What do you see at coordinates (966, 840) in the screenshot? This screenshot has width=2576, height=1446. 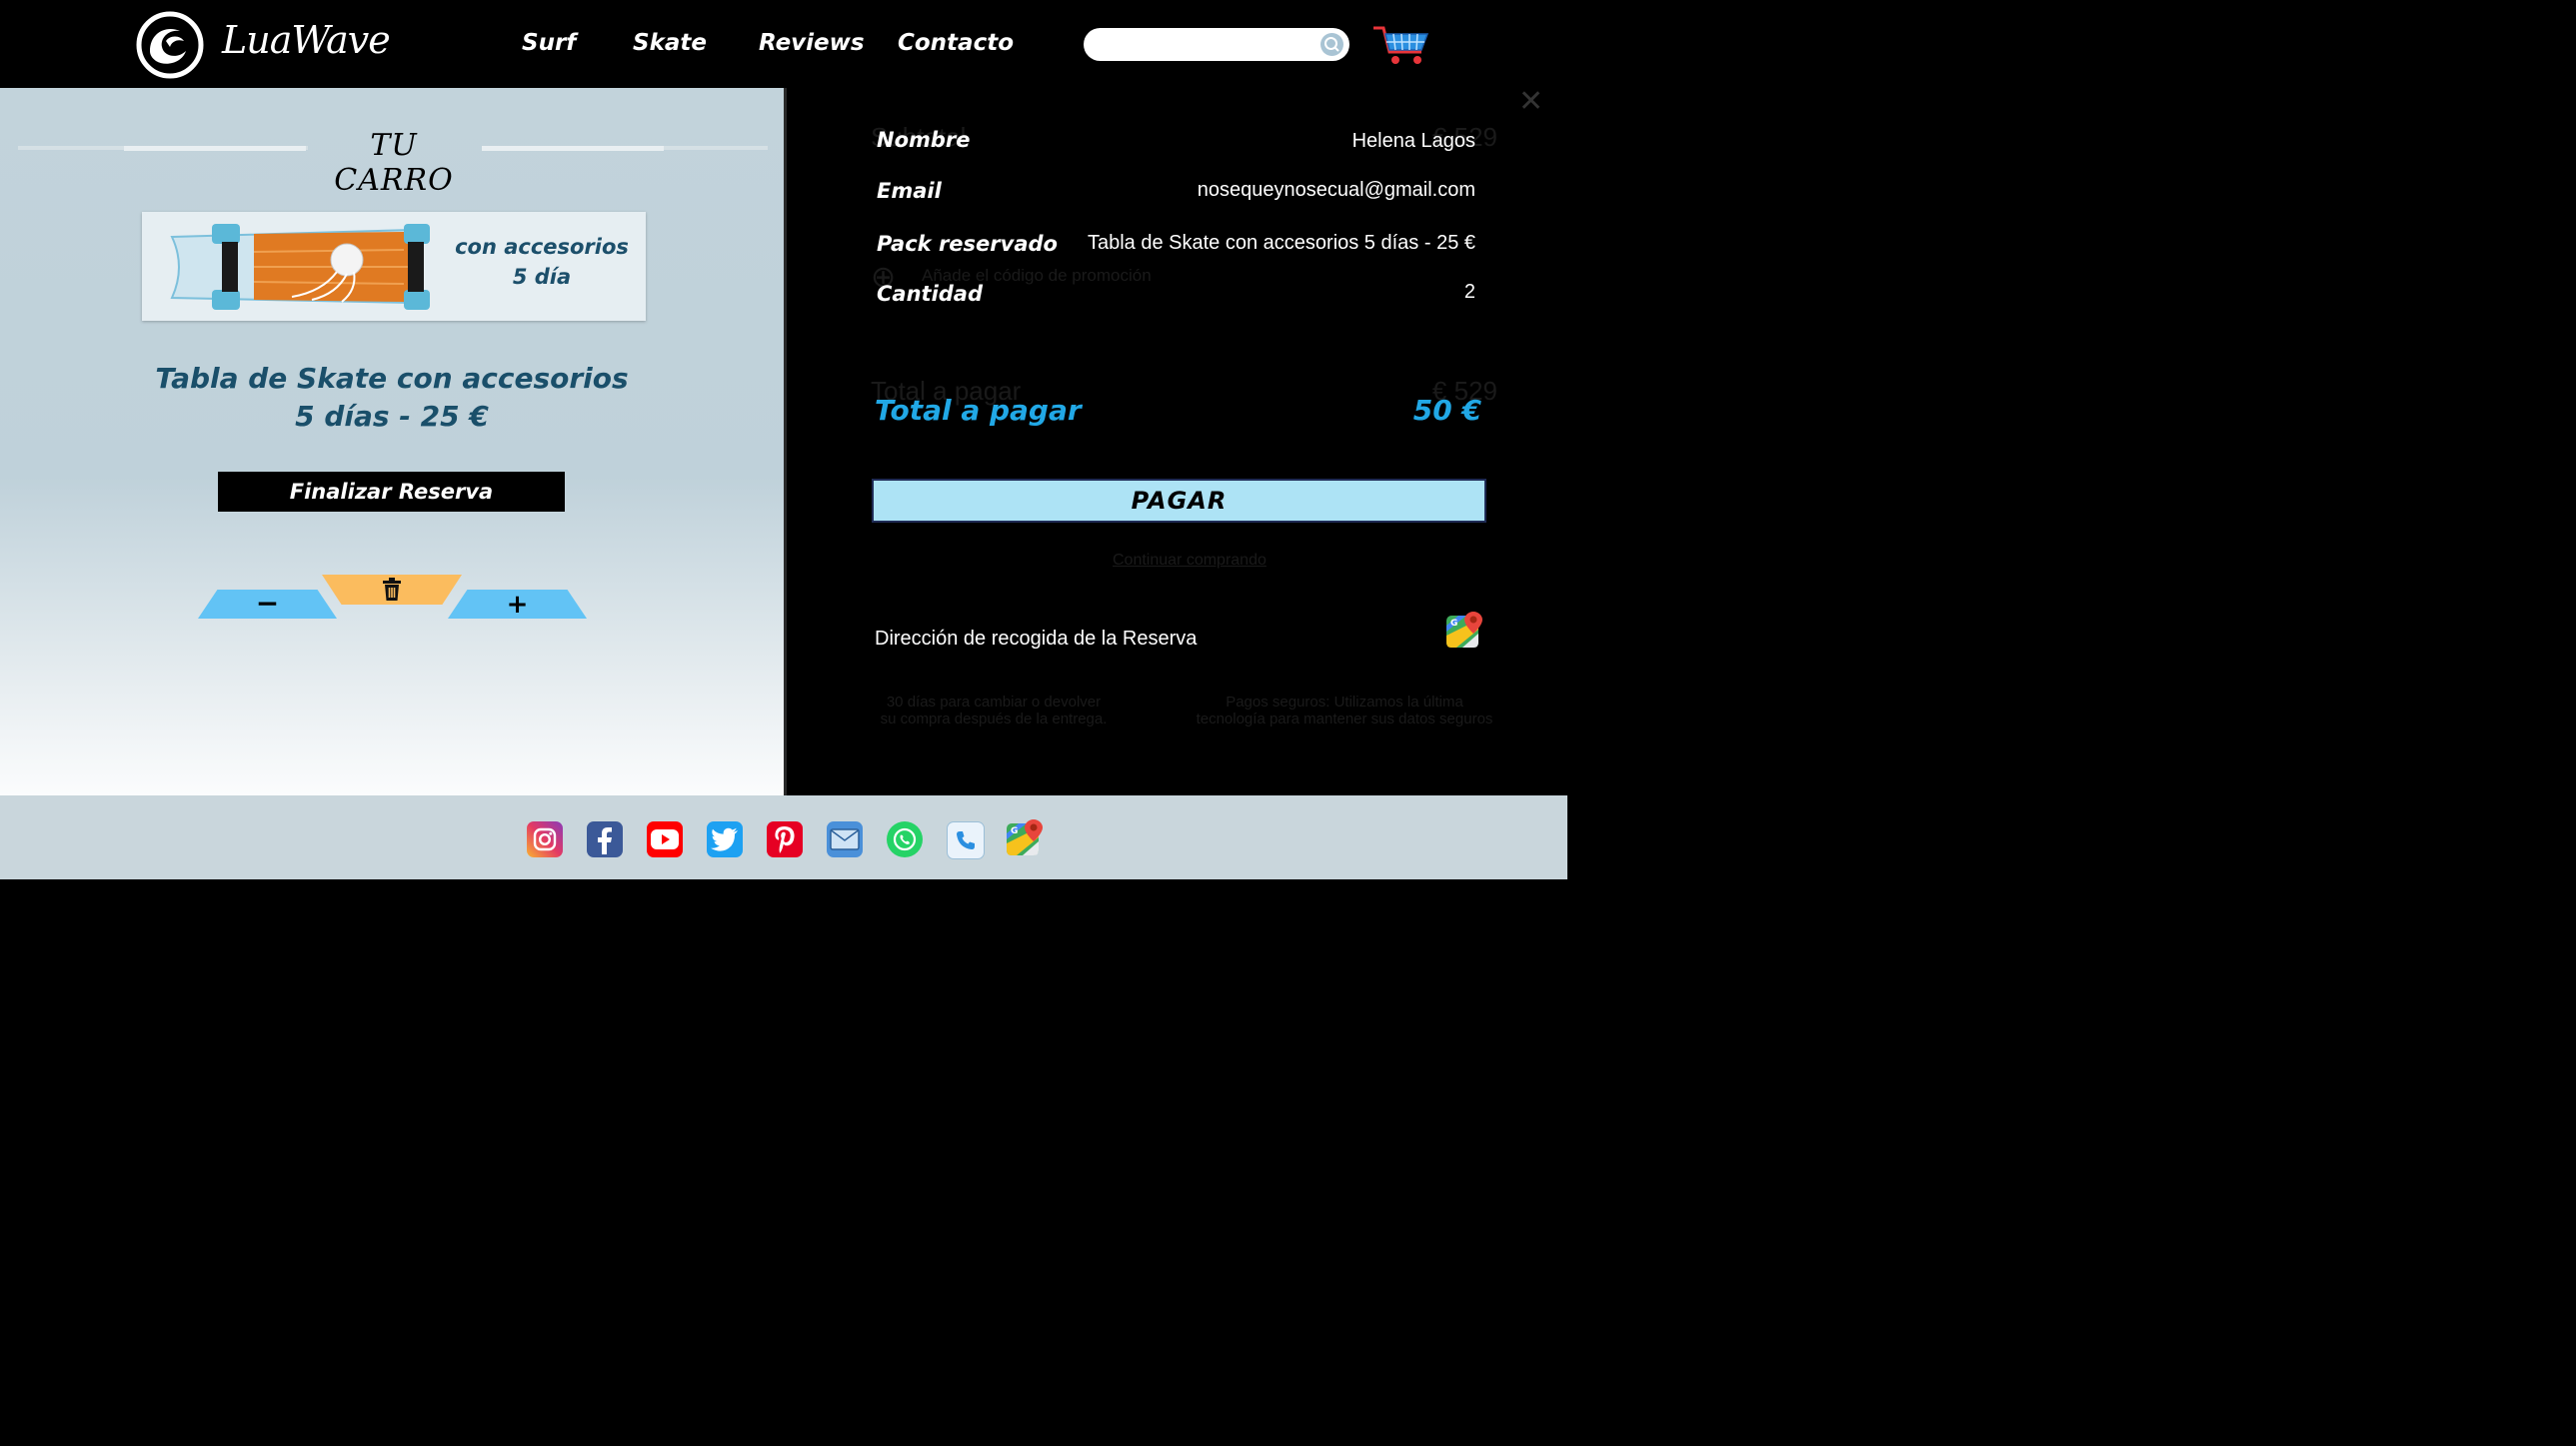 I see `phone-icon` at bounding box center [966, 840].